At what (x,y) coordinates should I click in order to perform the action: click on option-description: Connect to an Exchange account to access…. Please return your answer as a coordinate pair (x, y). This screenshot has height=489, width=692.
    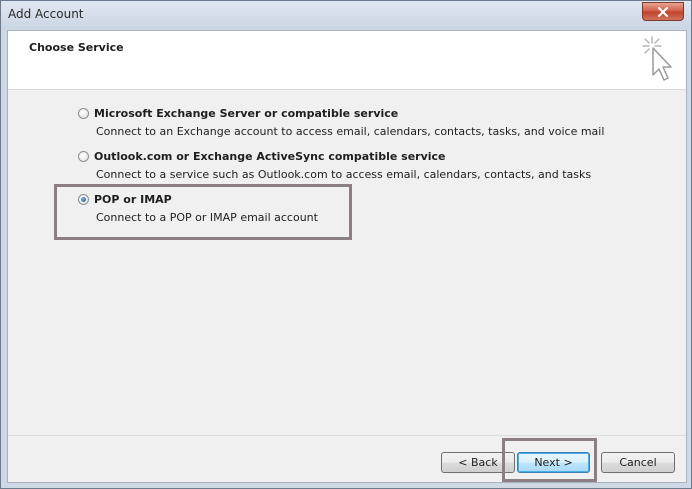
    Looking at the image, I should click on (350, 131).